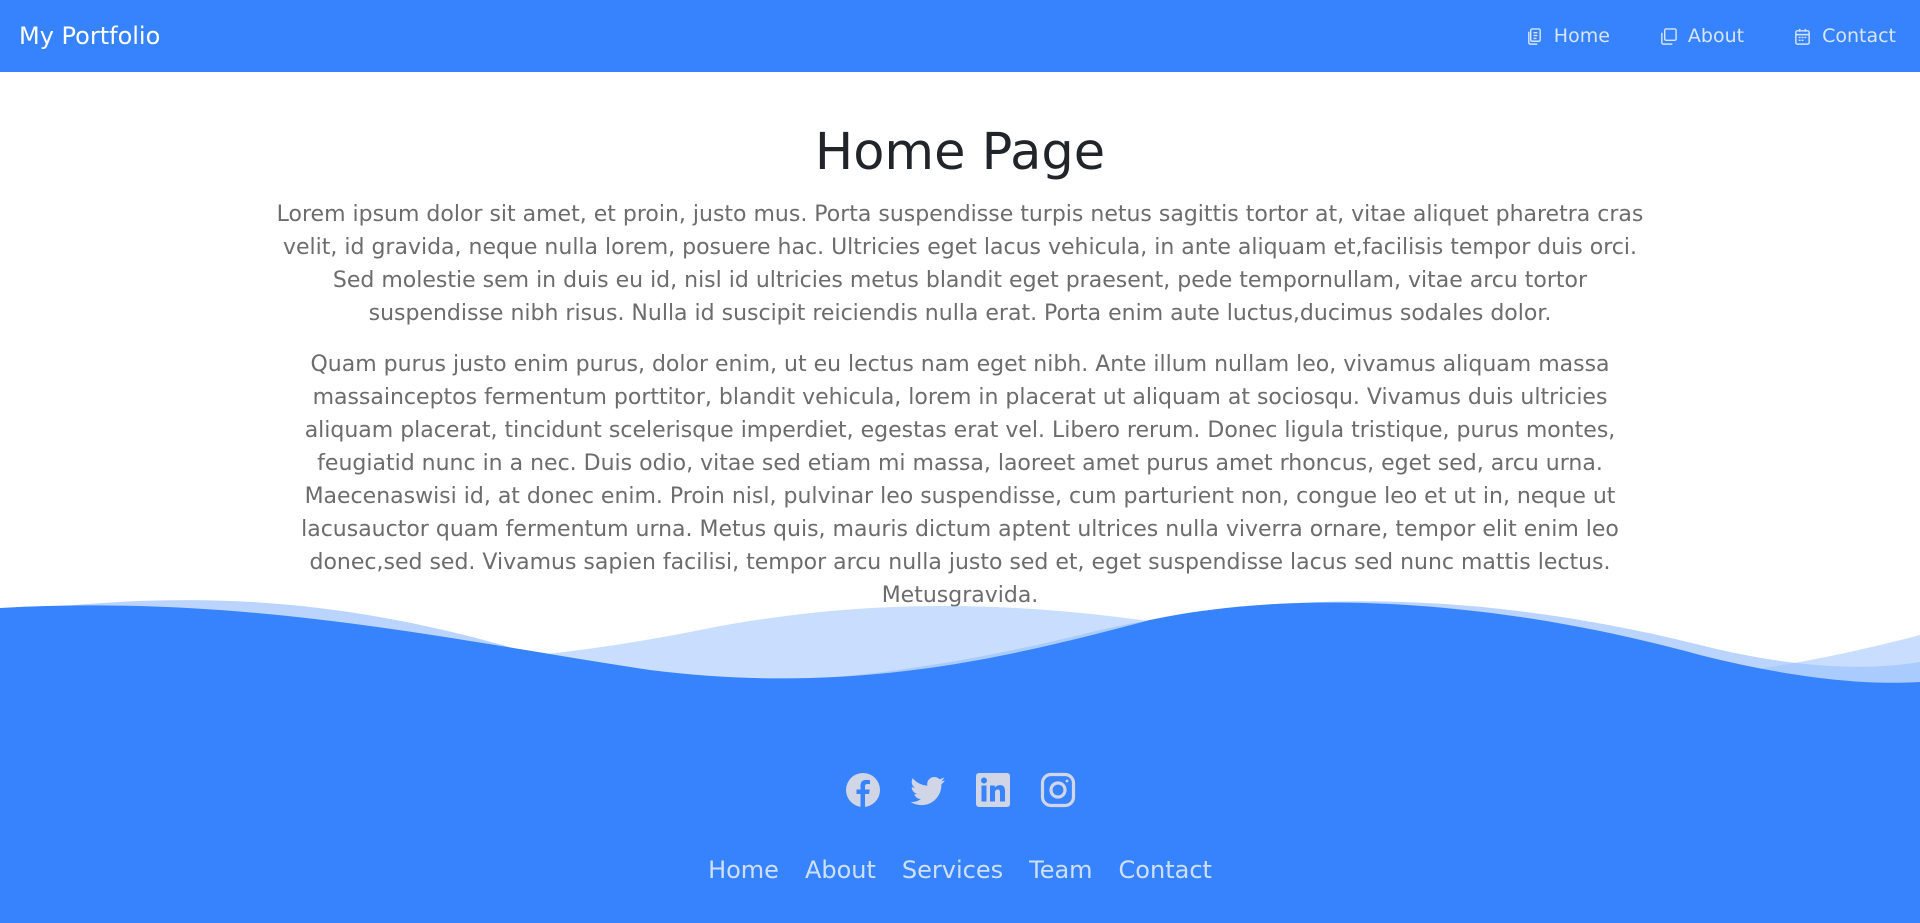  What do you see at coordinates (960, 36) in the screenshot?
I see `navbar: My Portfolio Home About Contact` at bounding box center [960, 36].